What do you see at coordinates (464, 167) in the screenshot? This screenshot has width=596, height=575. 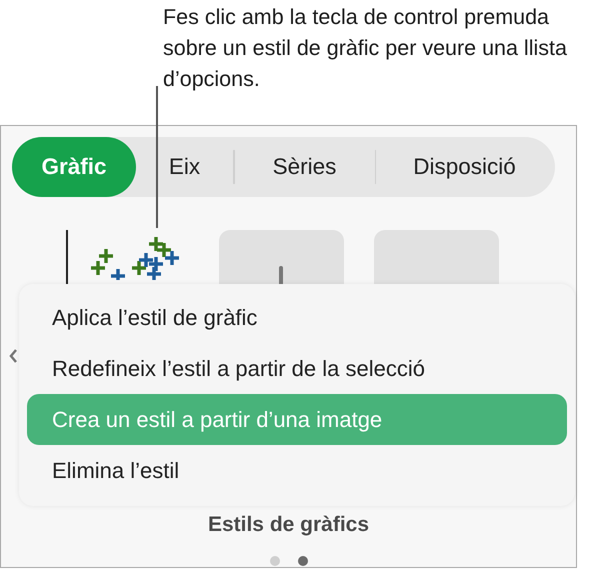 I see `tab: Disposició` at bounding box center [464, 167].